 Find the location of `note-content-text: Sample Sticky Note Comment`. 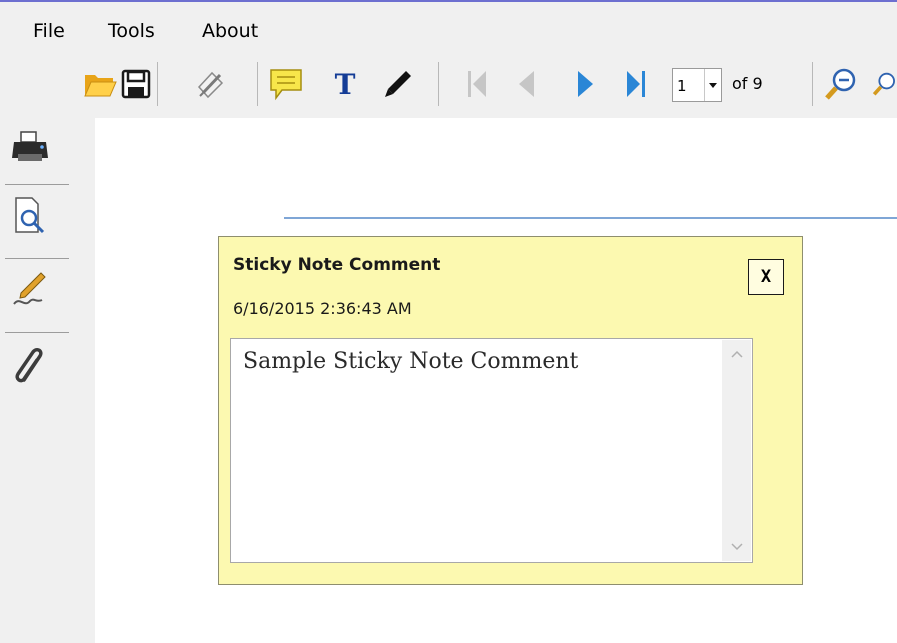

note-content-text: Sample Sticky Note Comment is located at coordinates (411, 361).